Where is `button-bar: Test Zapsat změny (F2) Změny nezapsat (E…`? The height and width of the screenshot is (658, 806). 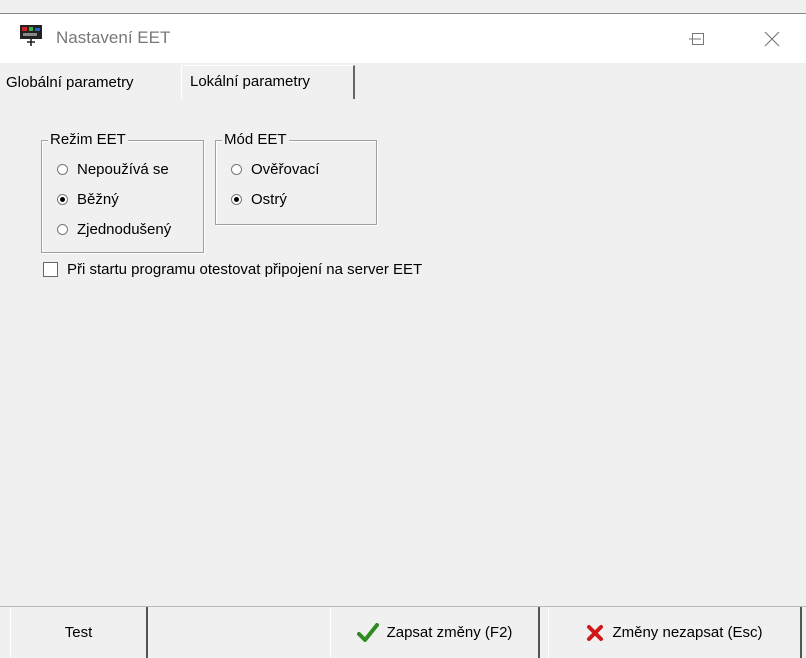
button-bar: Test Zapsat změny (F2) Změny nezapsat (E… is located at coordinates (403, 632).